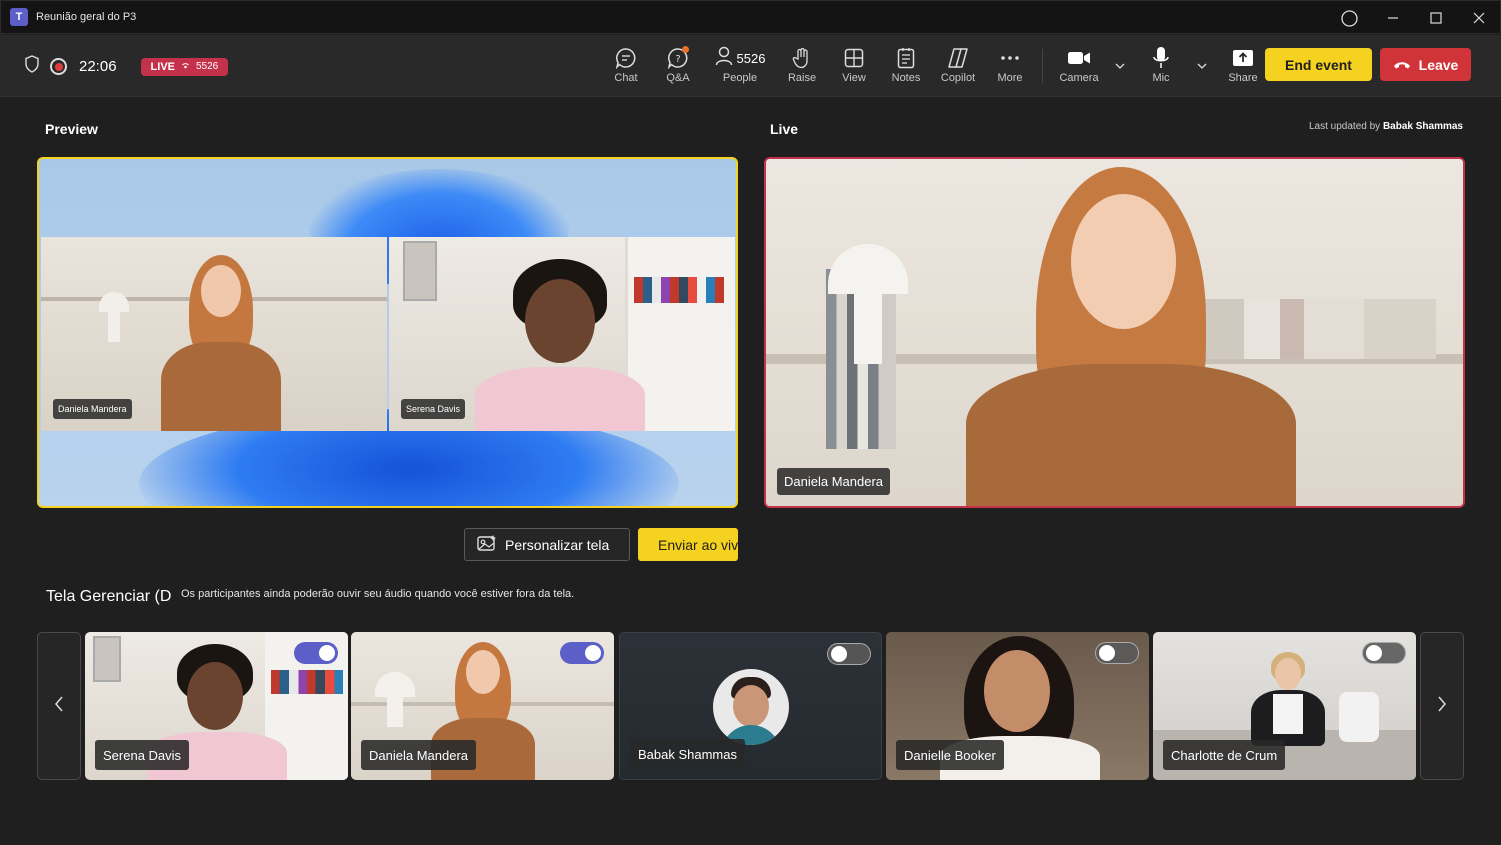 The height and width of the screenshot is (845, 1501). Describe the element at coordinates (784, 129) in the screenshot. I see `live-label-heading: Live` at that location.